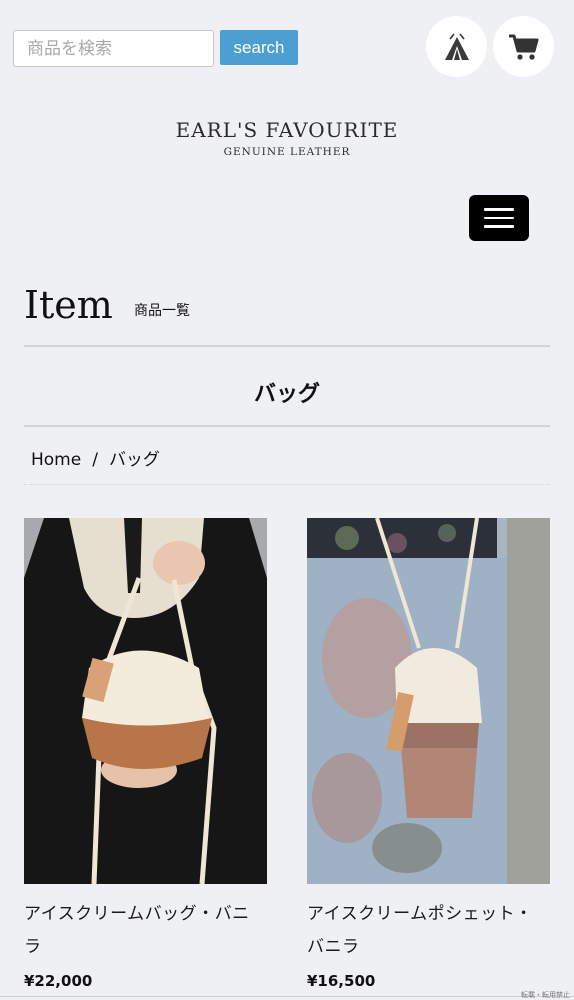  I want to click on search-input, so click(113, 48).